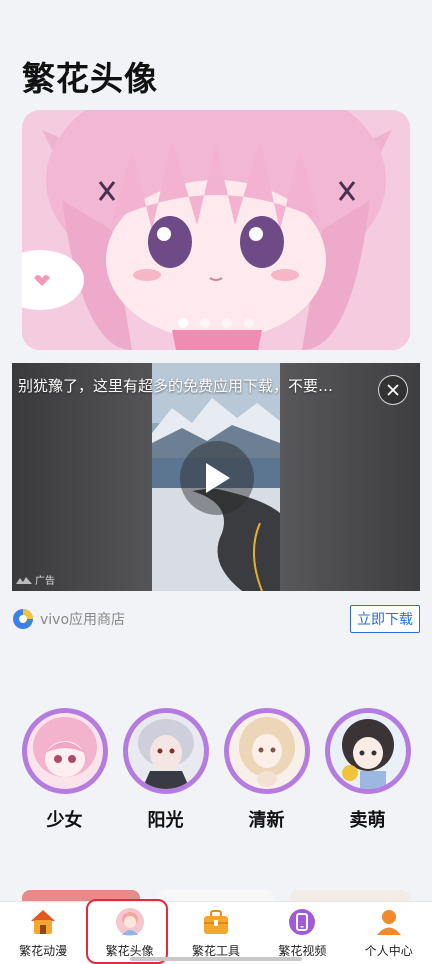  I want to click on play-icon, so click(217, 478).